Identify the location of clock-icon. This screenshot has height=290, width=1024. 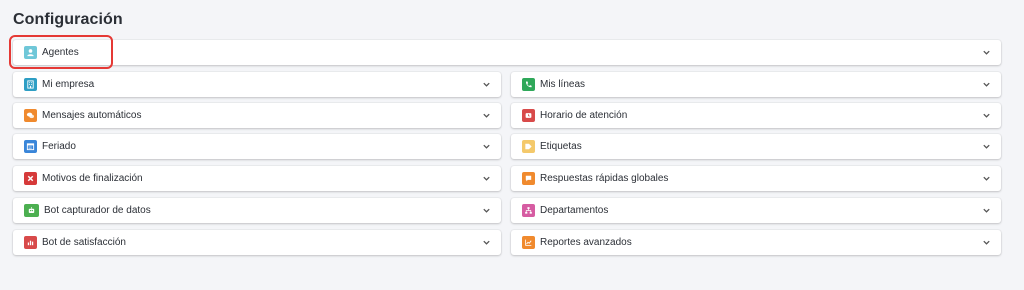
(528, 115).